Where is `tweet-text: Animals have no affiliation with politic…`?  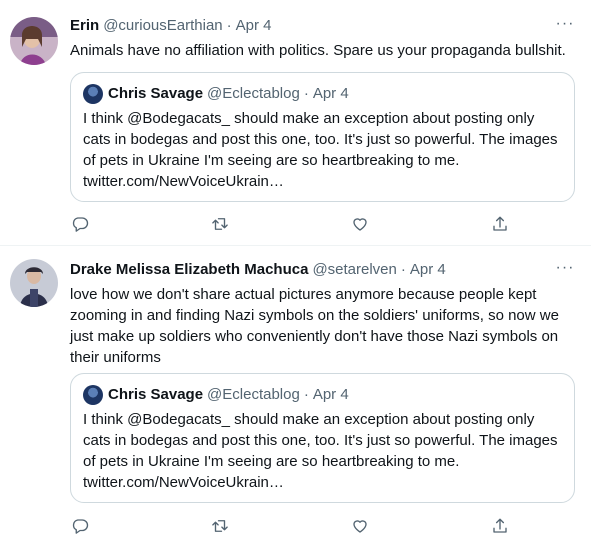 tweet-text: Animals have no affiliation with politic… is located at coordinates (318, 50).